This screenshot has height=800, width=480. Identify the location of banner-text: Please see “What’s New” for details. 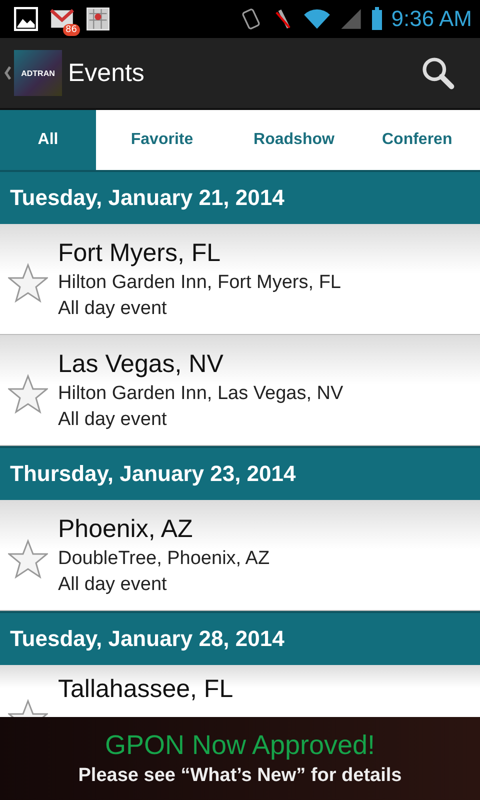
(240, 776).